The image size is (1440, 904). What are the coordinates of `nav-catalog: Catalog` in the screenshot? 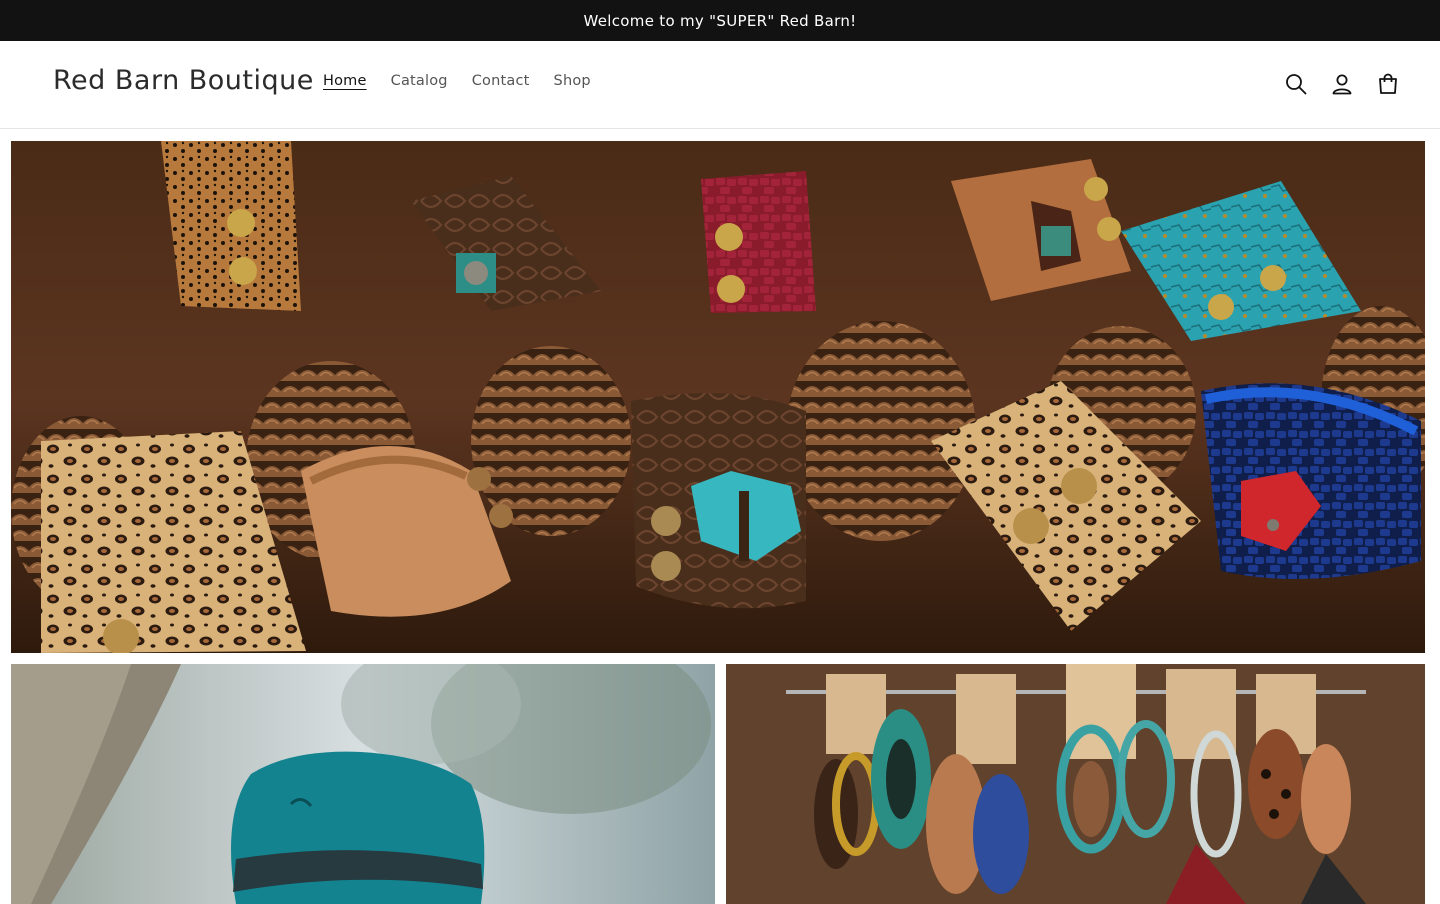 It's located at (419, 81).